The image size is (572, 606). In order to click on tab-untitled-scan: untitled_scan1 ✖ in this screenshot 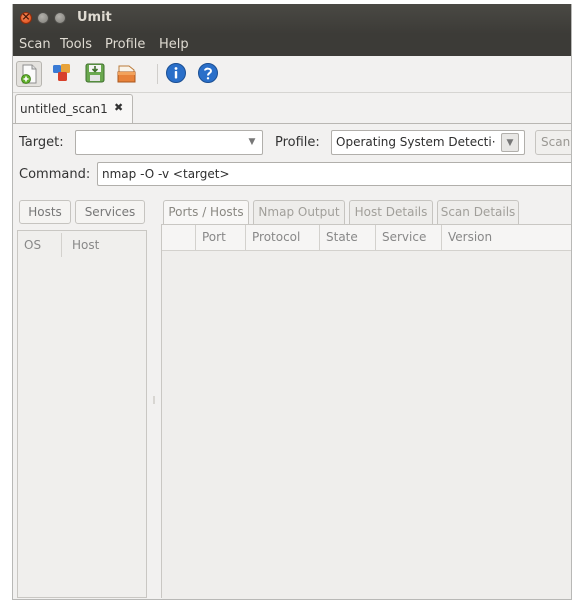, I will do `click(74, 109)`.